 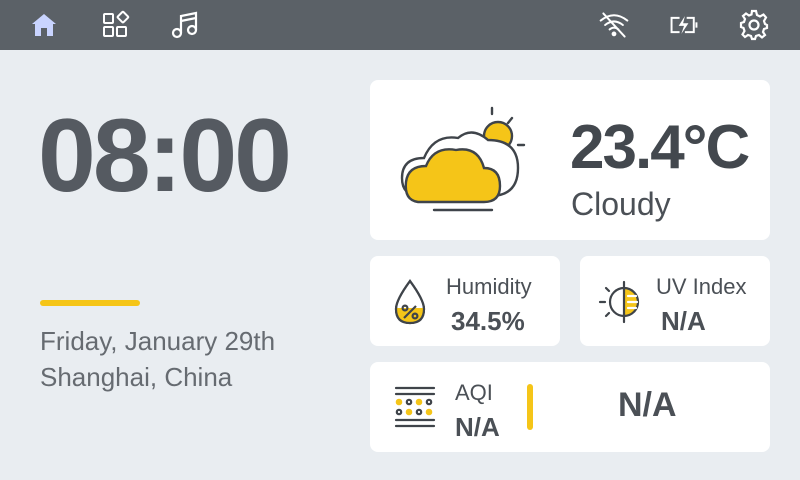 What do you see at coordinates (530, 407) in the screenshot?
I see `aqi-divider` at bounding box center [530, 407].